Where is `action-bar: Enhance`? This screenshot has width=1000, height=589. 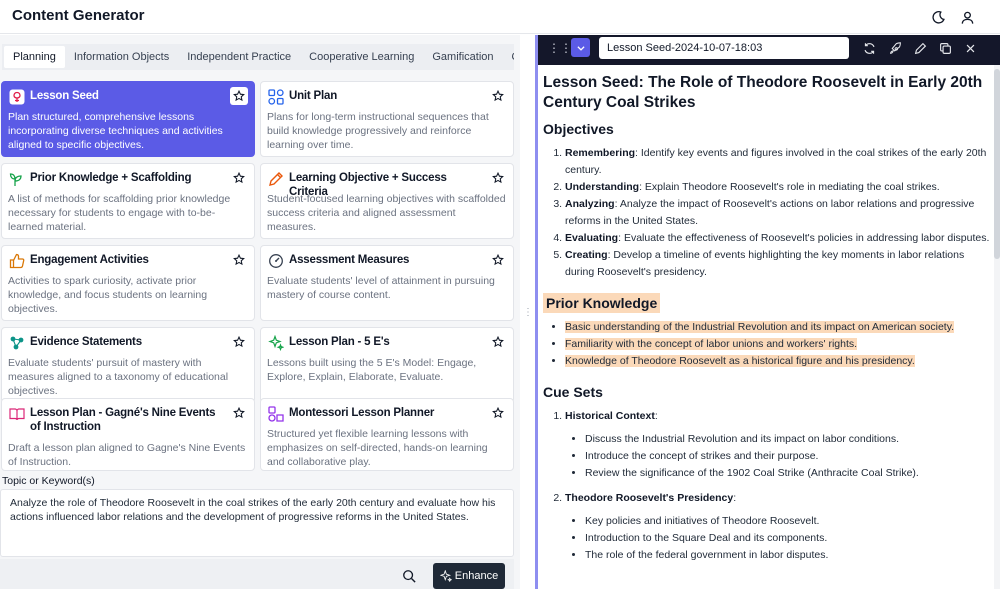
action-bar: Enhance is located at coordinates (257, 574).